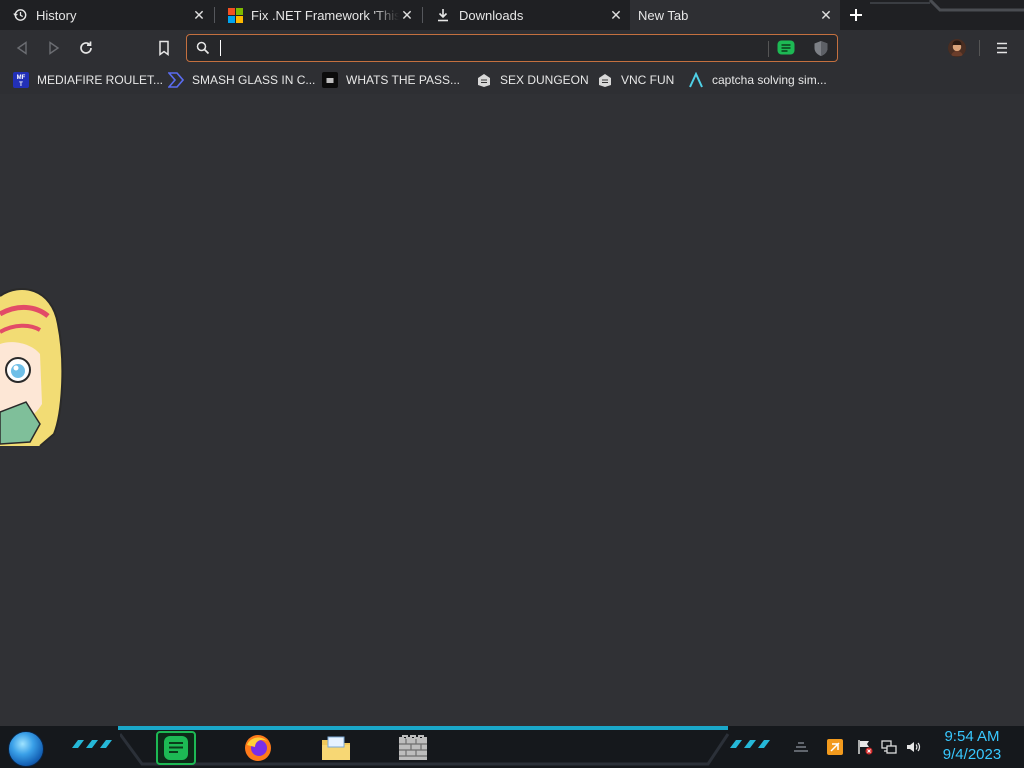  I want to click on firefox-icon, so click(258, 748).